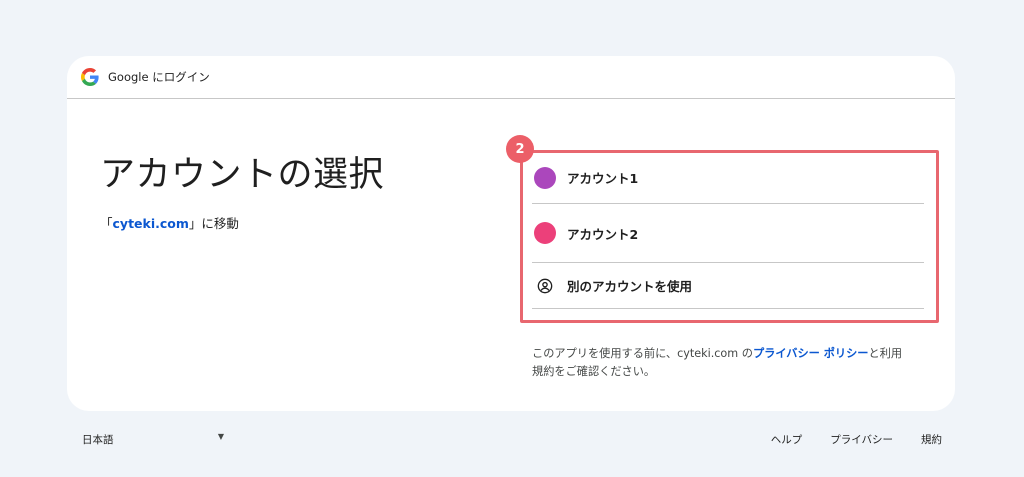 The width and height of the screenshot is (1024, 477). I want to click on account-list: アカウント1 アカウント2 別のアカウントを使用, so click(728, 230).